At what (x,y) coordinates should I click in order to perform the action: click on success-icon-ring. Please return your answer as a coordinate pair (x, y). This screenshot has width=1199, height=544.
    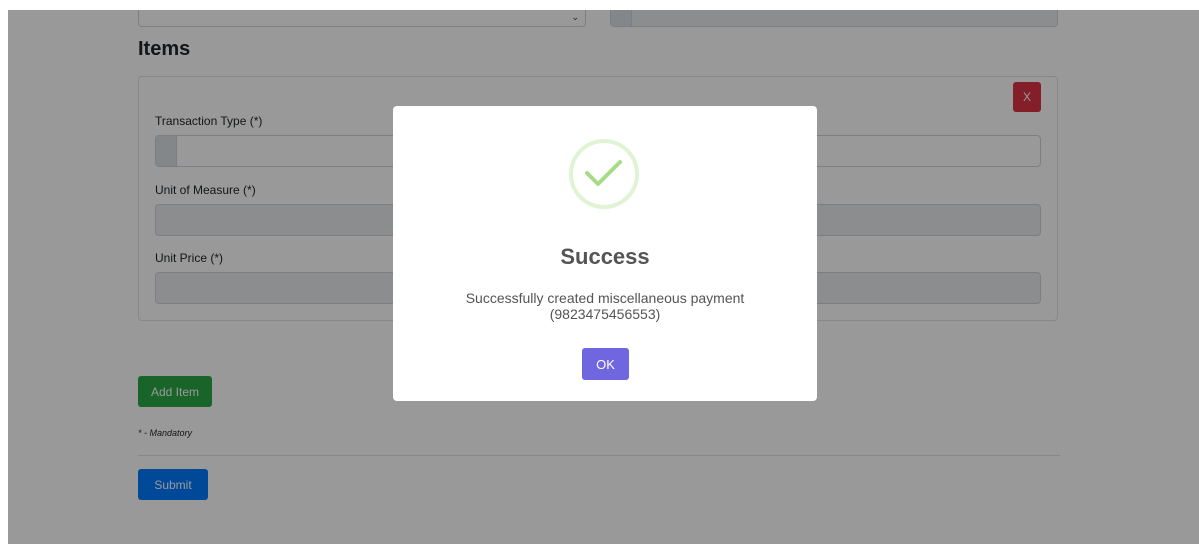
    Looking at the image, I should click on (604, 174).